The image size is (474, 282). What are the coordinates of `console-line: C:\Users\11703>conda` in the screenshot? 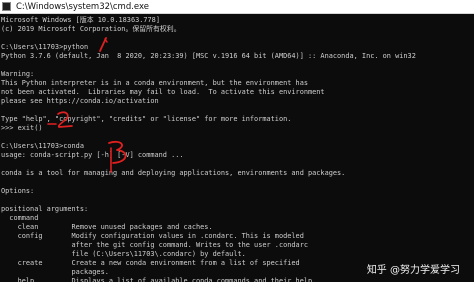 It's located at (42, 146).